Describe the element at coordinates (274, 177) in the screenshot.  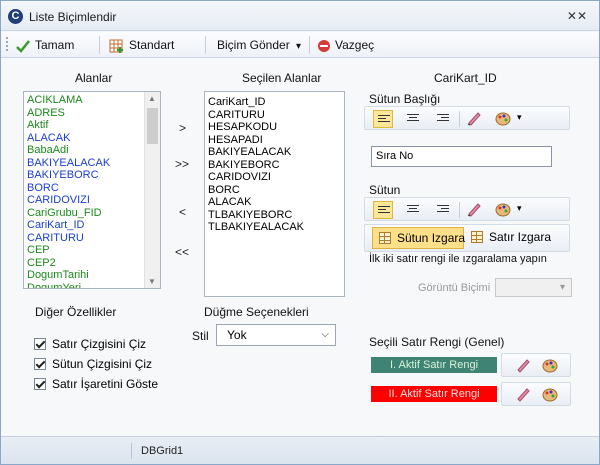
I see `selected-list-item: CARIDOVIZI` at that location.